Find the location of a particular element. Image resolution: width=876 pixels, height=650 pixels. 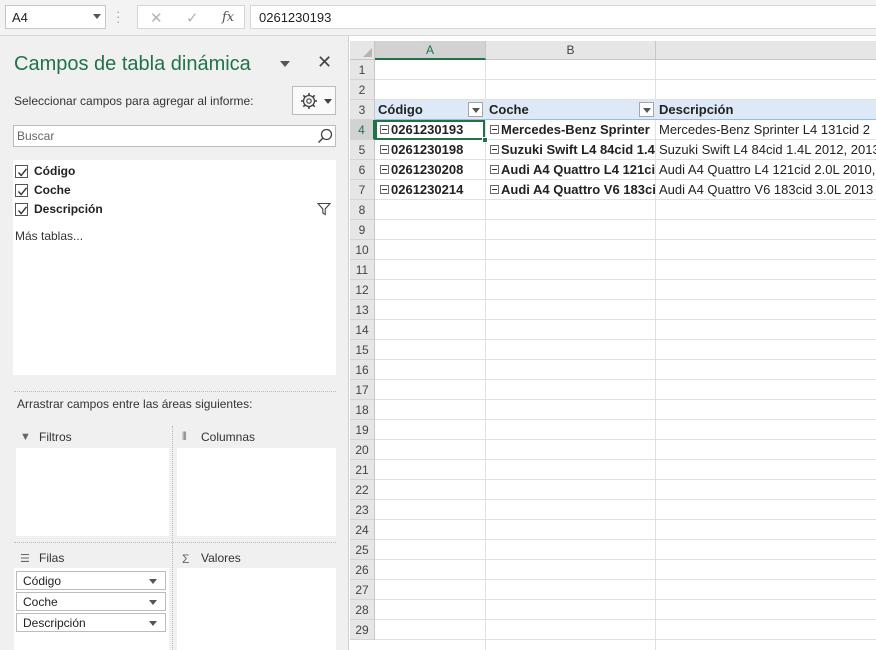

row-header-11: 11 is located at coordinates (362, 270).